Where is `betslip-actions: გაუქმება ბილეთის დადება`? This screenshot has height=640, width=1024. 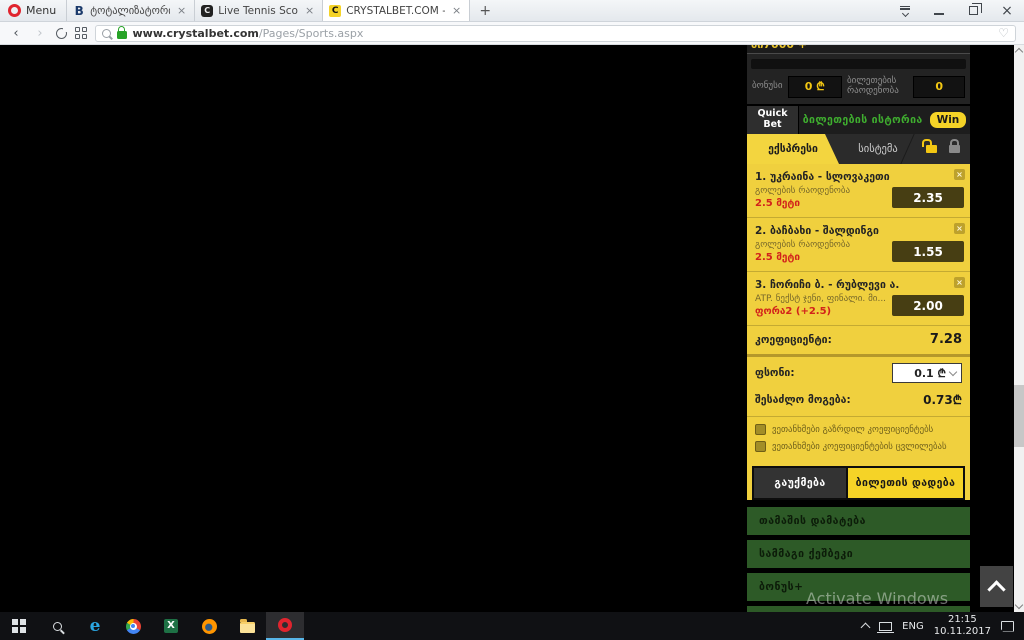 betslip-actions: გაუქმება ბილეთის დადება is located at coordinates (858, 483).